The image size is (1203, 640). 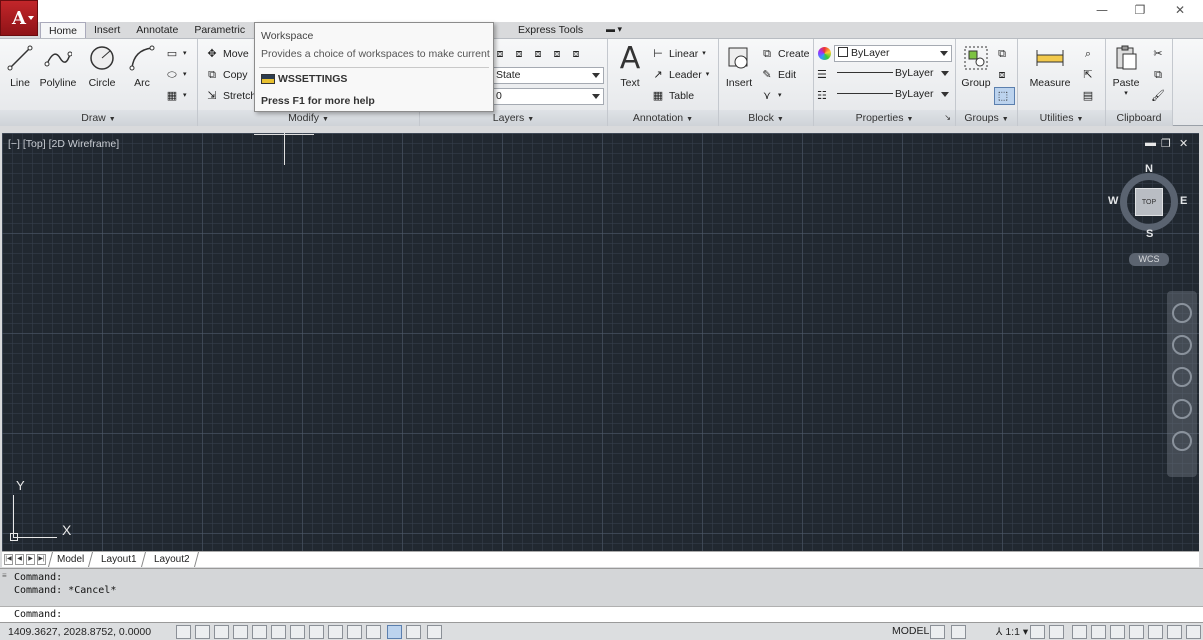 What do you see at coordinates (1136, 632) in the screenshot?
I see `isolate-objects-button` at bounding box center [1136, 632].